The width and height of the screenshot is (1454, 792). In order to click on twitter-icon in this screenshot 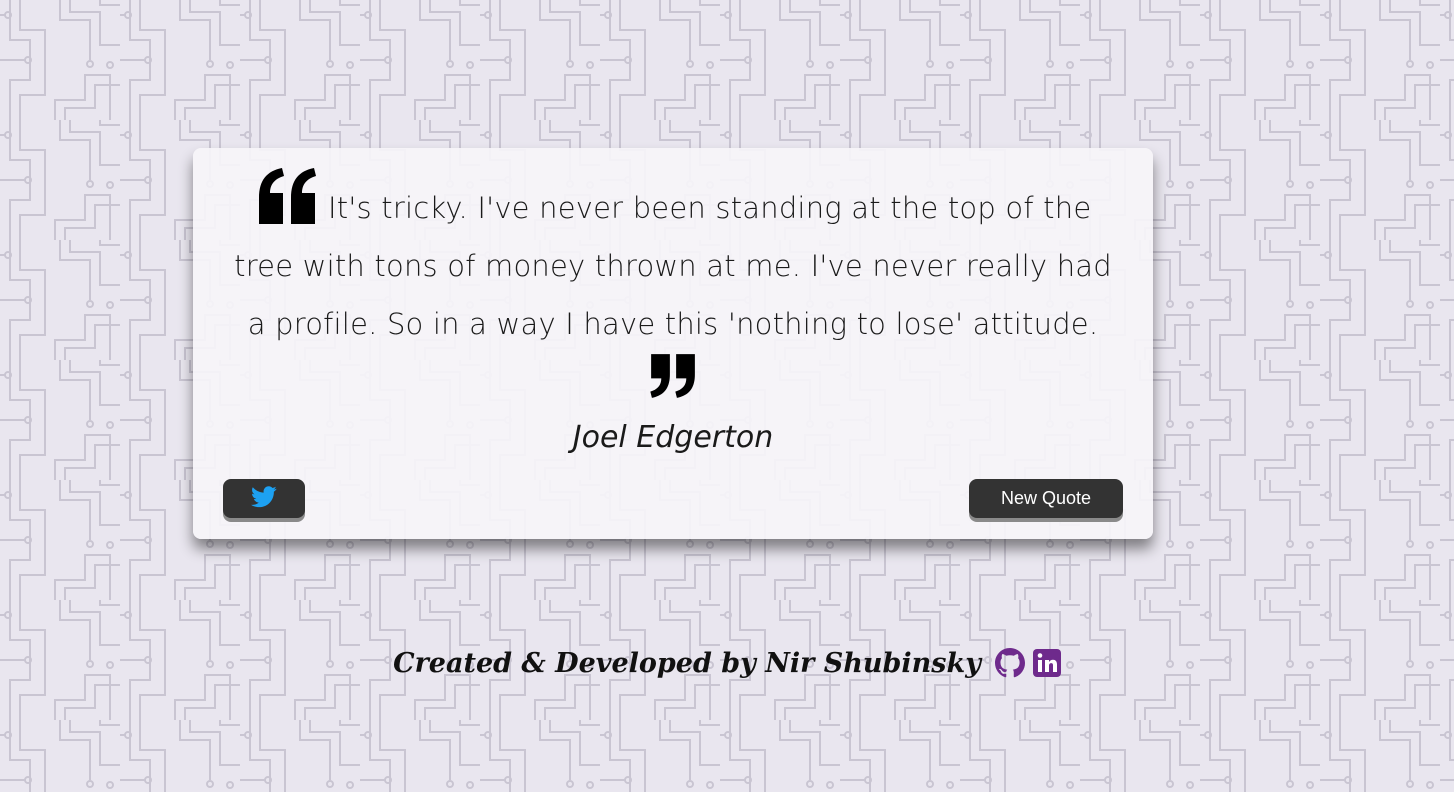, I will do `click(264, 498)`.